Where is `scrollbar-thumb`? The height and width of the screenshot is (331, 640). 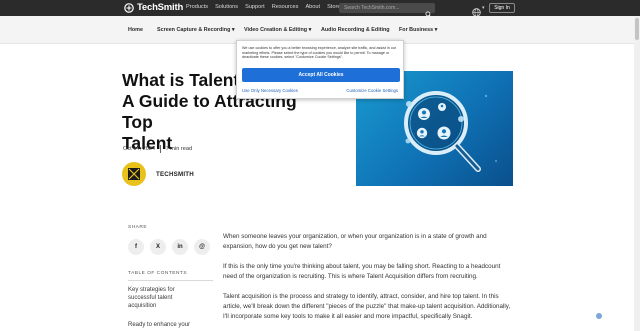 scrollbar-thumb is located at coordinates (637, 29).